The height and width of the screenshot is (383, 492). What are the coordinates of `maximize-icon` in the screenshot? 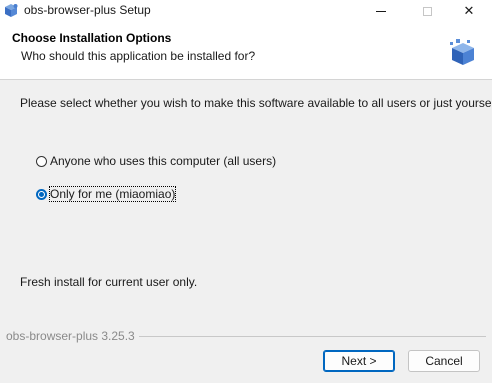 It's located at (427, 12).